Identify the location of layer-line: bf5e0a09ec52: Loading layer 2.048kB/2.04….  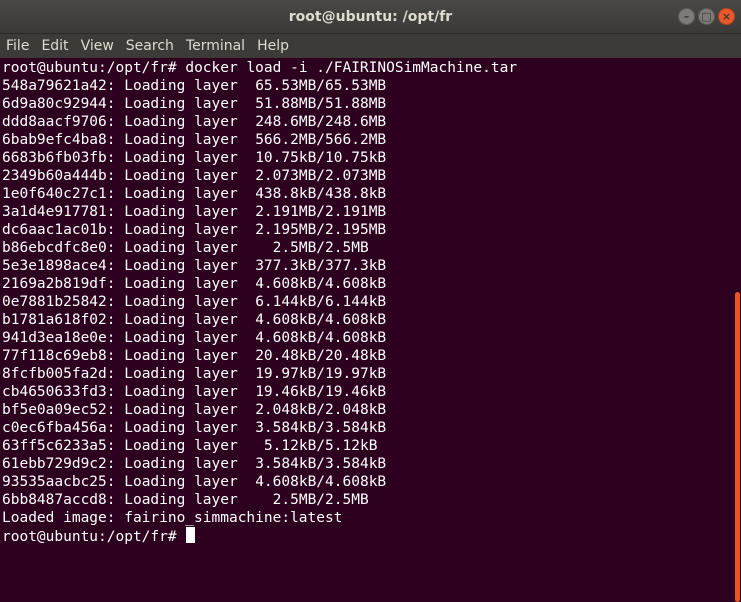
(194, 410).